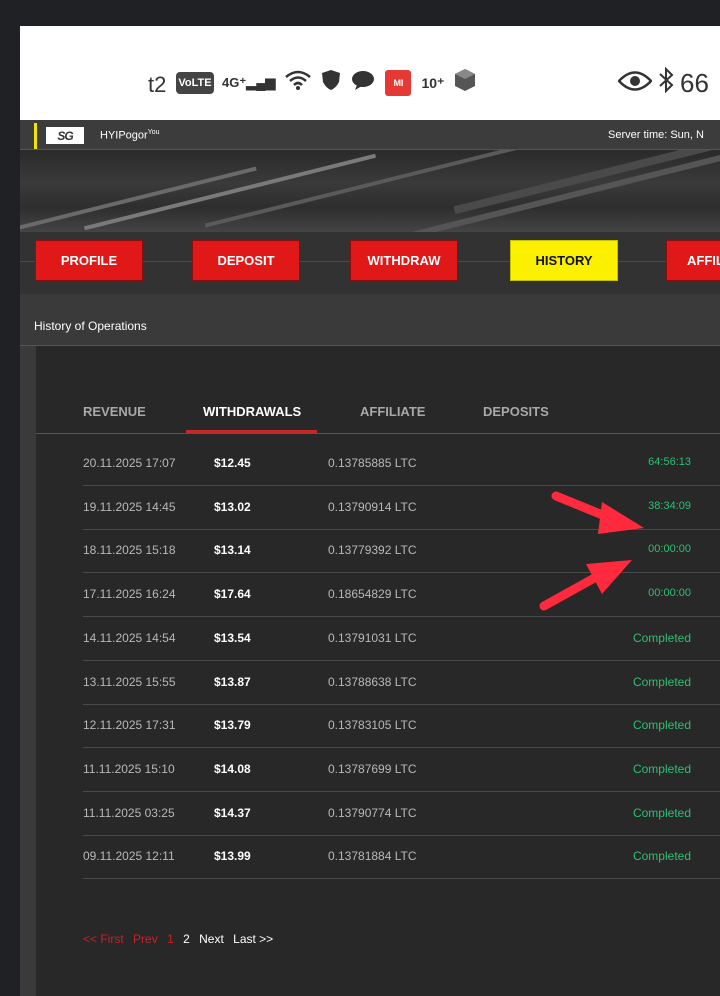  Describe the element at coordinates (392, 411) in the screenshot. I see `tab-affiliate: AFFILIATE` at that location.